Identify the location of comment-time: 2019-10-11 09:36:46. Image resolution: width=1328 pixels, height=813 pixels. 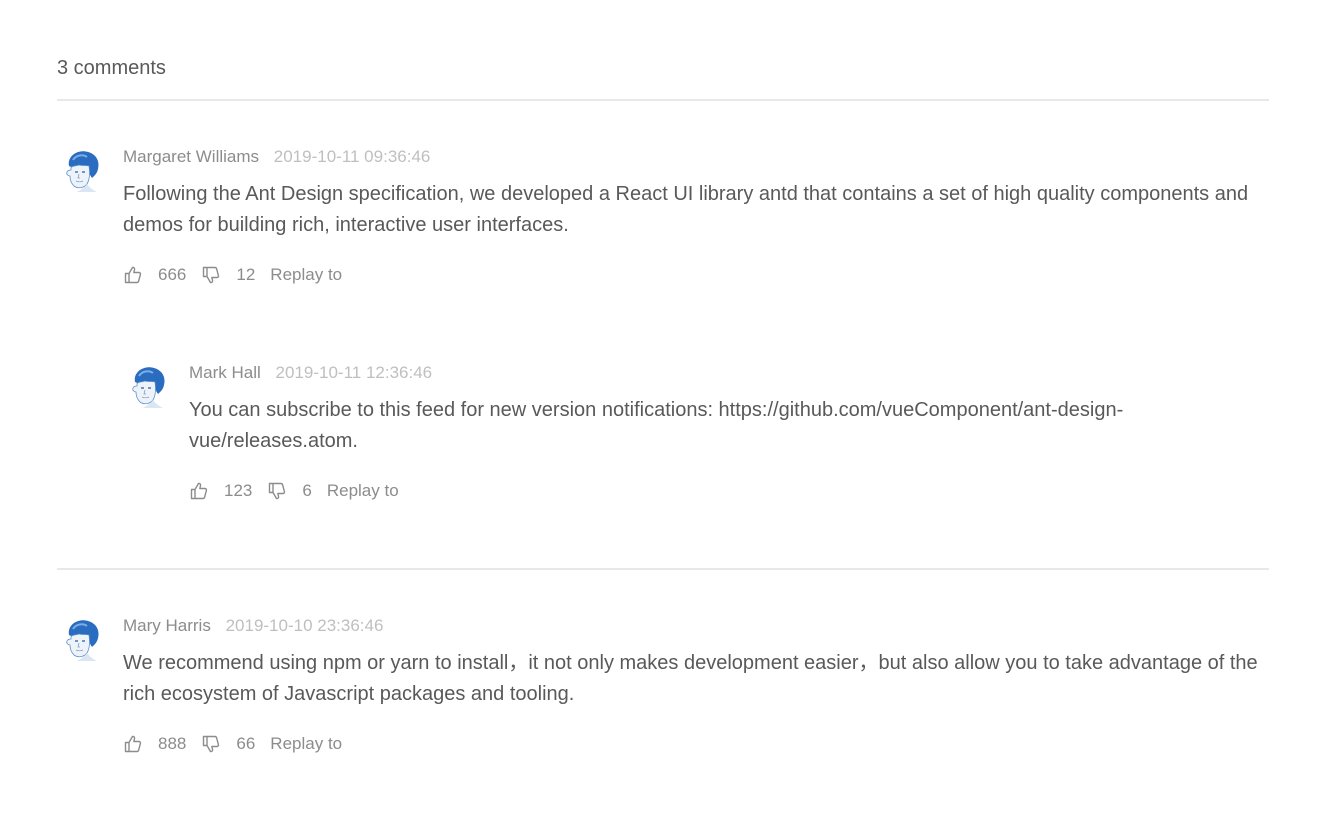
(352, 156).